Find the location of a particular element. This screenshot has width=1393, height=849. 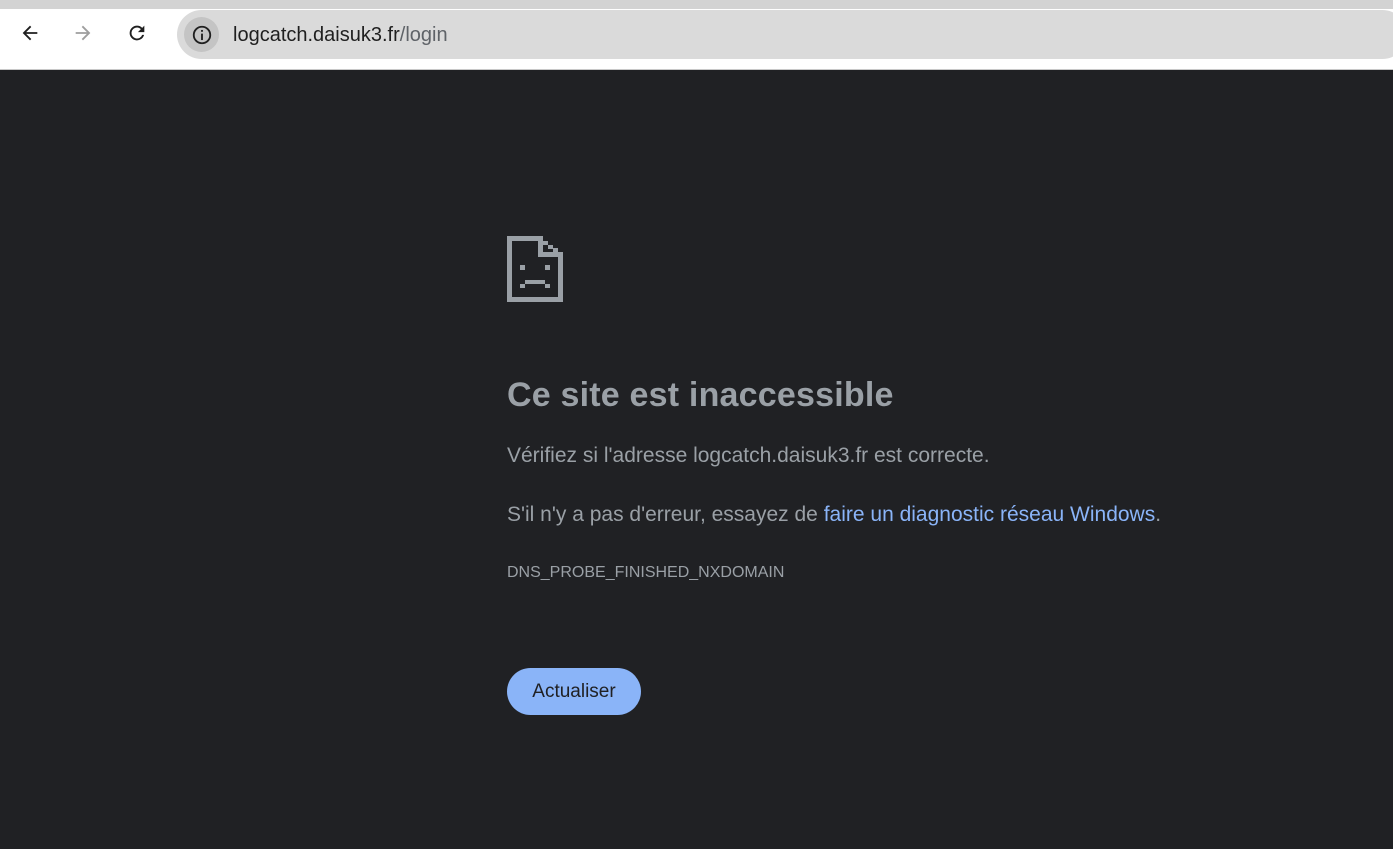

forward-button is located at coordinates (83, 33).